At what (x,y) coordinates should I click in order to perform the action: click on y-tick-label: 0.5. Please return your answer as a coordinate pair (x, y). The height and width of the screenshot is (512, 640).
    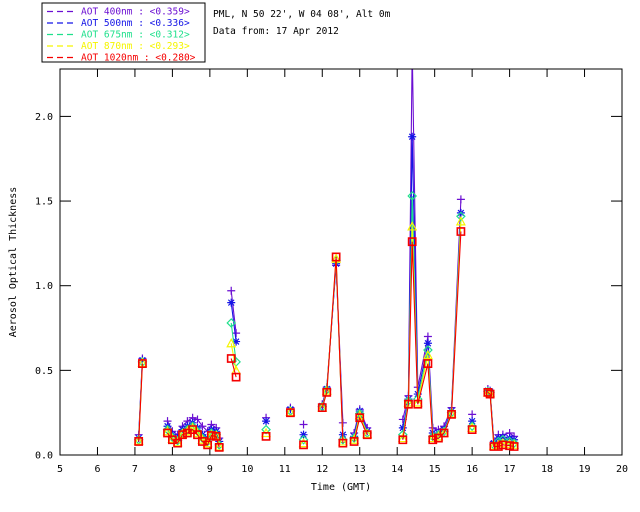
    Looking at the image, I should click on (44, 371).